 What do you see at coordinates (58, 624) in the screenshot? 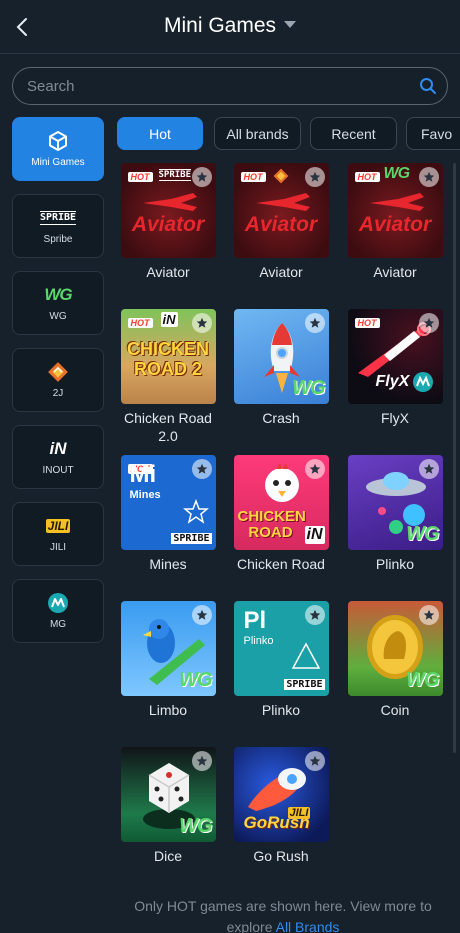
I see `sidebar-item-label: MG` at bounding box center [58, 624].